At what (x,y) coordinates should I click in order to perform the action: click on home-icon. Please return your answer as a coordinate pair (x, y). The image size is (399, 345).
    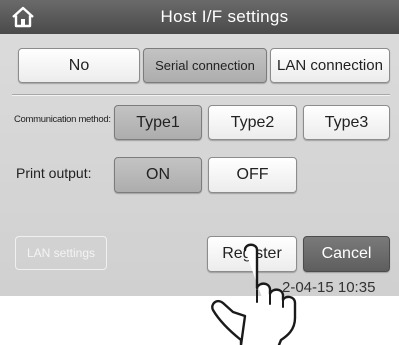
    Looking at the image, I should click on (23, 17).